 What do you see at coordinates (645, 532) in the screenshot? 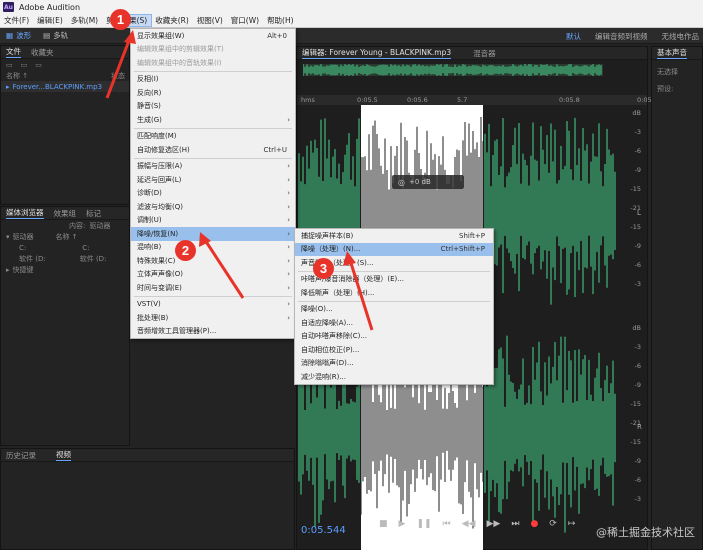
I see `watermark: @稀土掘金技术社区` at bounding box center [645, 532].